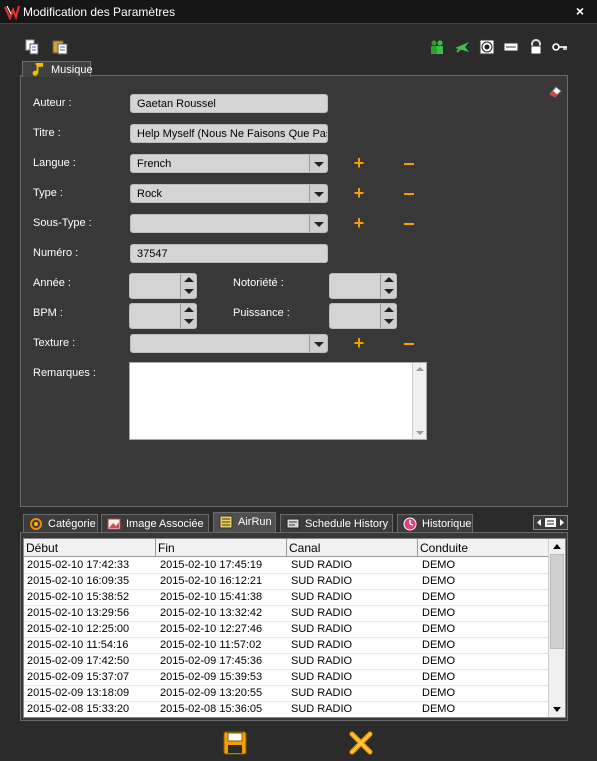 This screenshot has height=761, width=597. Describe the element at coordinates (359, 223) in the screenshot. I see `soustype-add-button: +` at that location.